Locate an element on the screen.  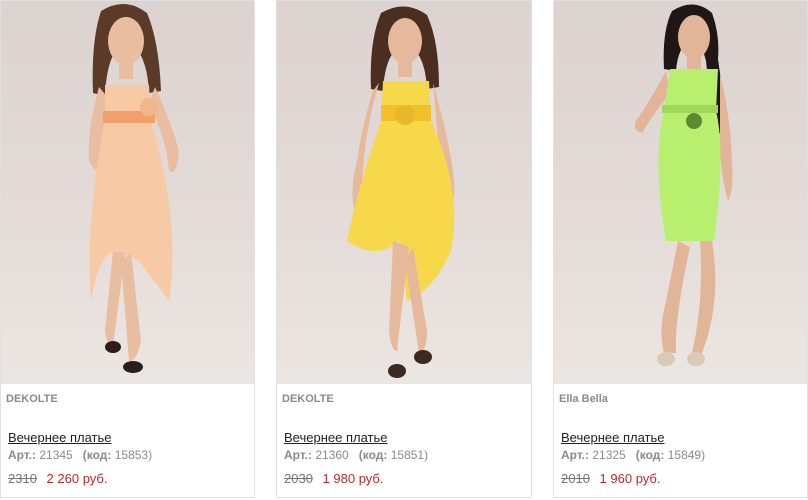
product-meta: Арт.: 21345 (код: 15853) is located at coordinates (80, 455).